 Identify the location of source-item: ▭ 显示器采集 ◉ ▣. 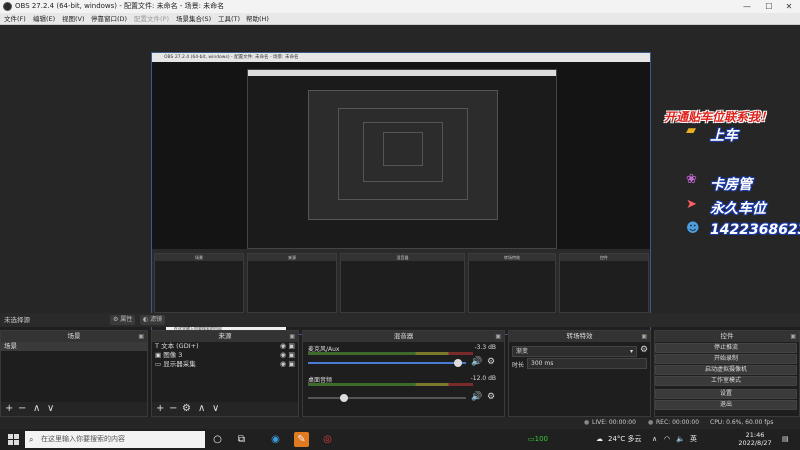
(225, 364).